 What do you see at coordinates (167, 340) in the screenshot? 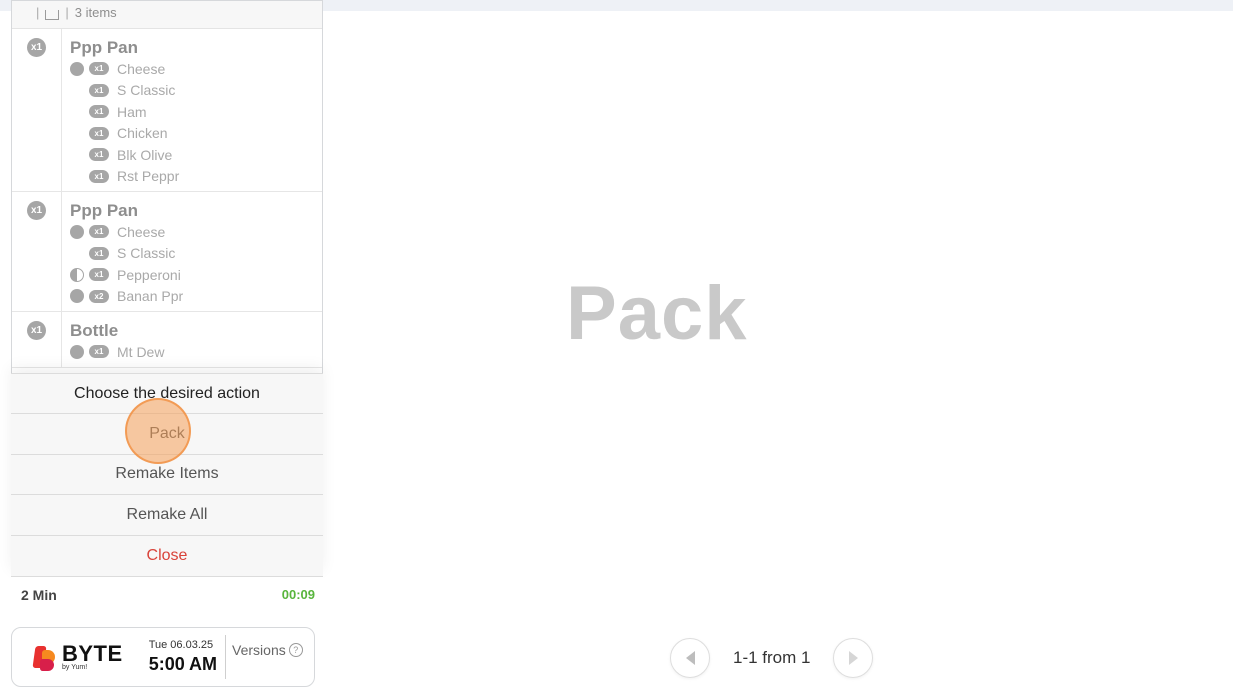
I see `ticket-item: x1 Bottle x1 Mt Dew` at bounding box center [167, 340].